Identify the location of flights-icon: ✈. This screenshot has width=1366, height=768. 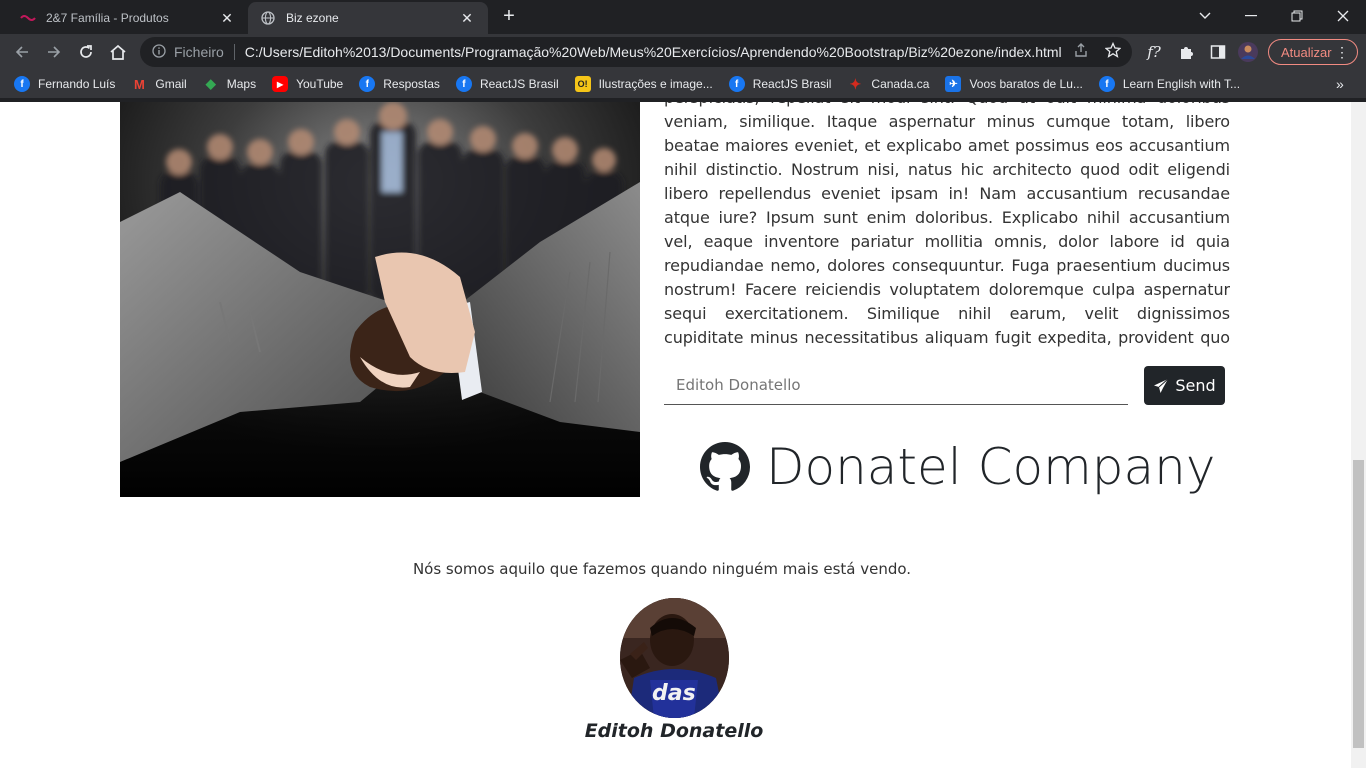
(953, 84).